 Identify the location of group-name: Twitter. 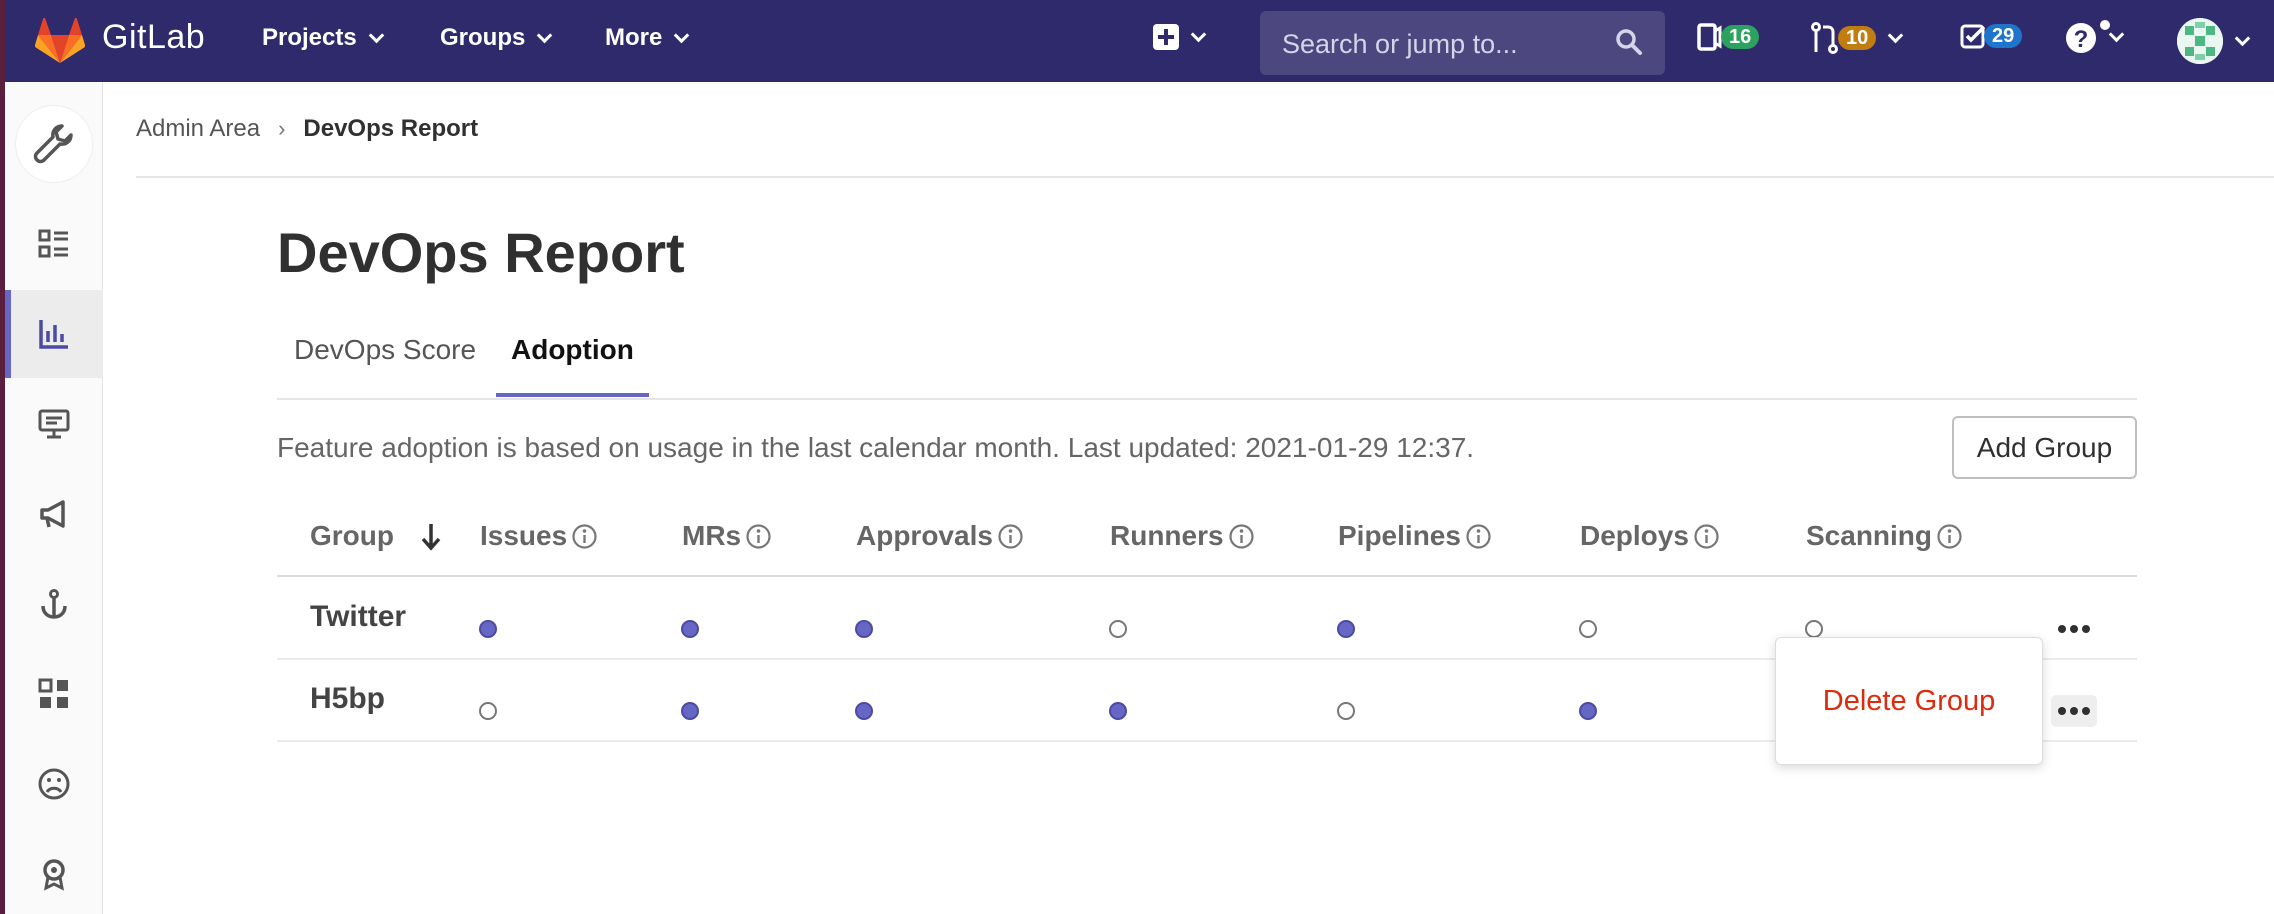
(358, 617).